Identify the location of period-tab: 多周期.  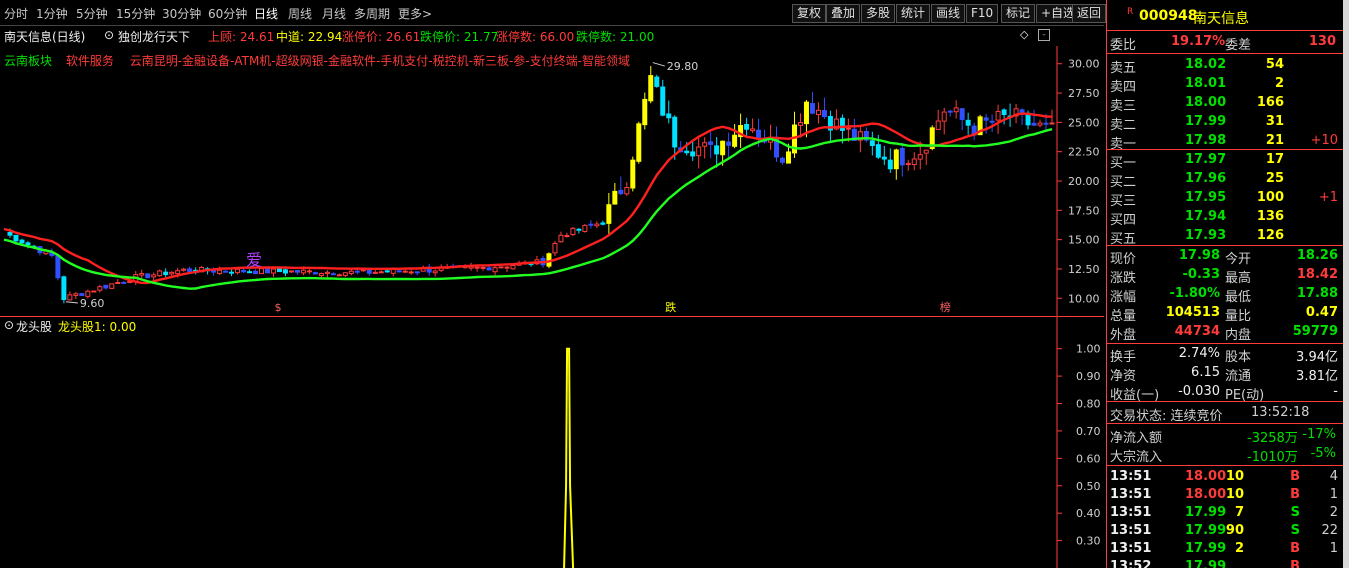
(372, 13).